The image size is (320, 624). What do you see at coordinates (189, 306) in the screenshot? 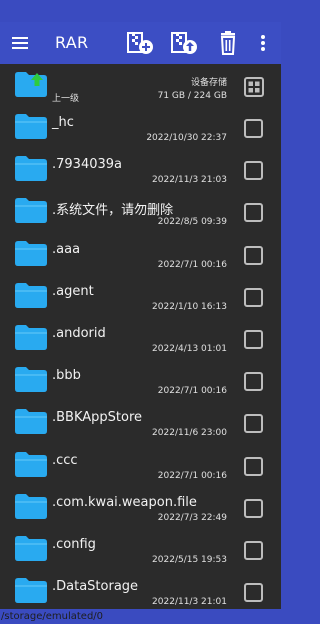
I see `file-date: 2022/1/10 16:13` at bounding box center [189, 306].